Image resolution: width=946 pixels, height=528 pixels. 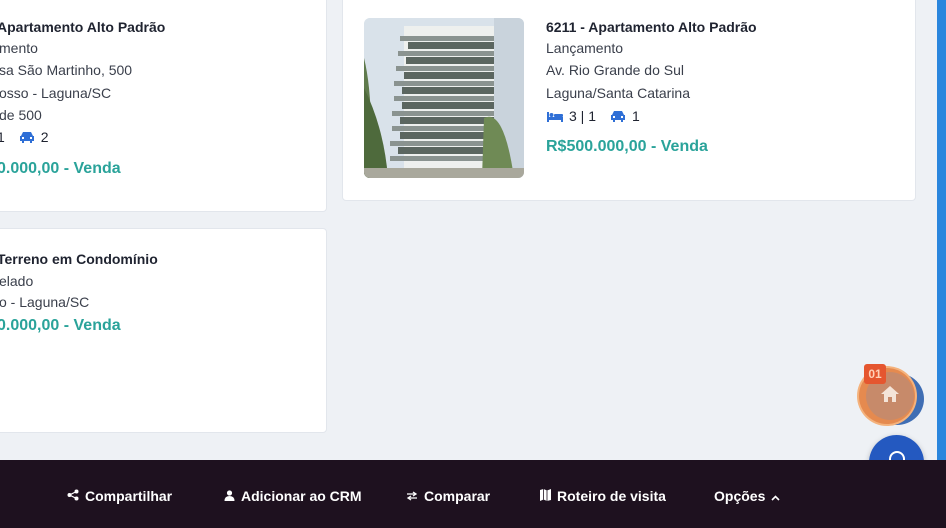 I want to click on listing-features: 3 | 1 1, so click(x=593, y=116).